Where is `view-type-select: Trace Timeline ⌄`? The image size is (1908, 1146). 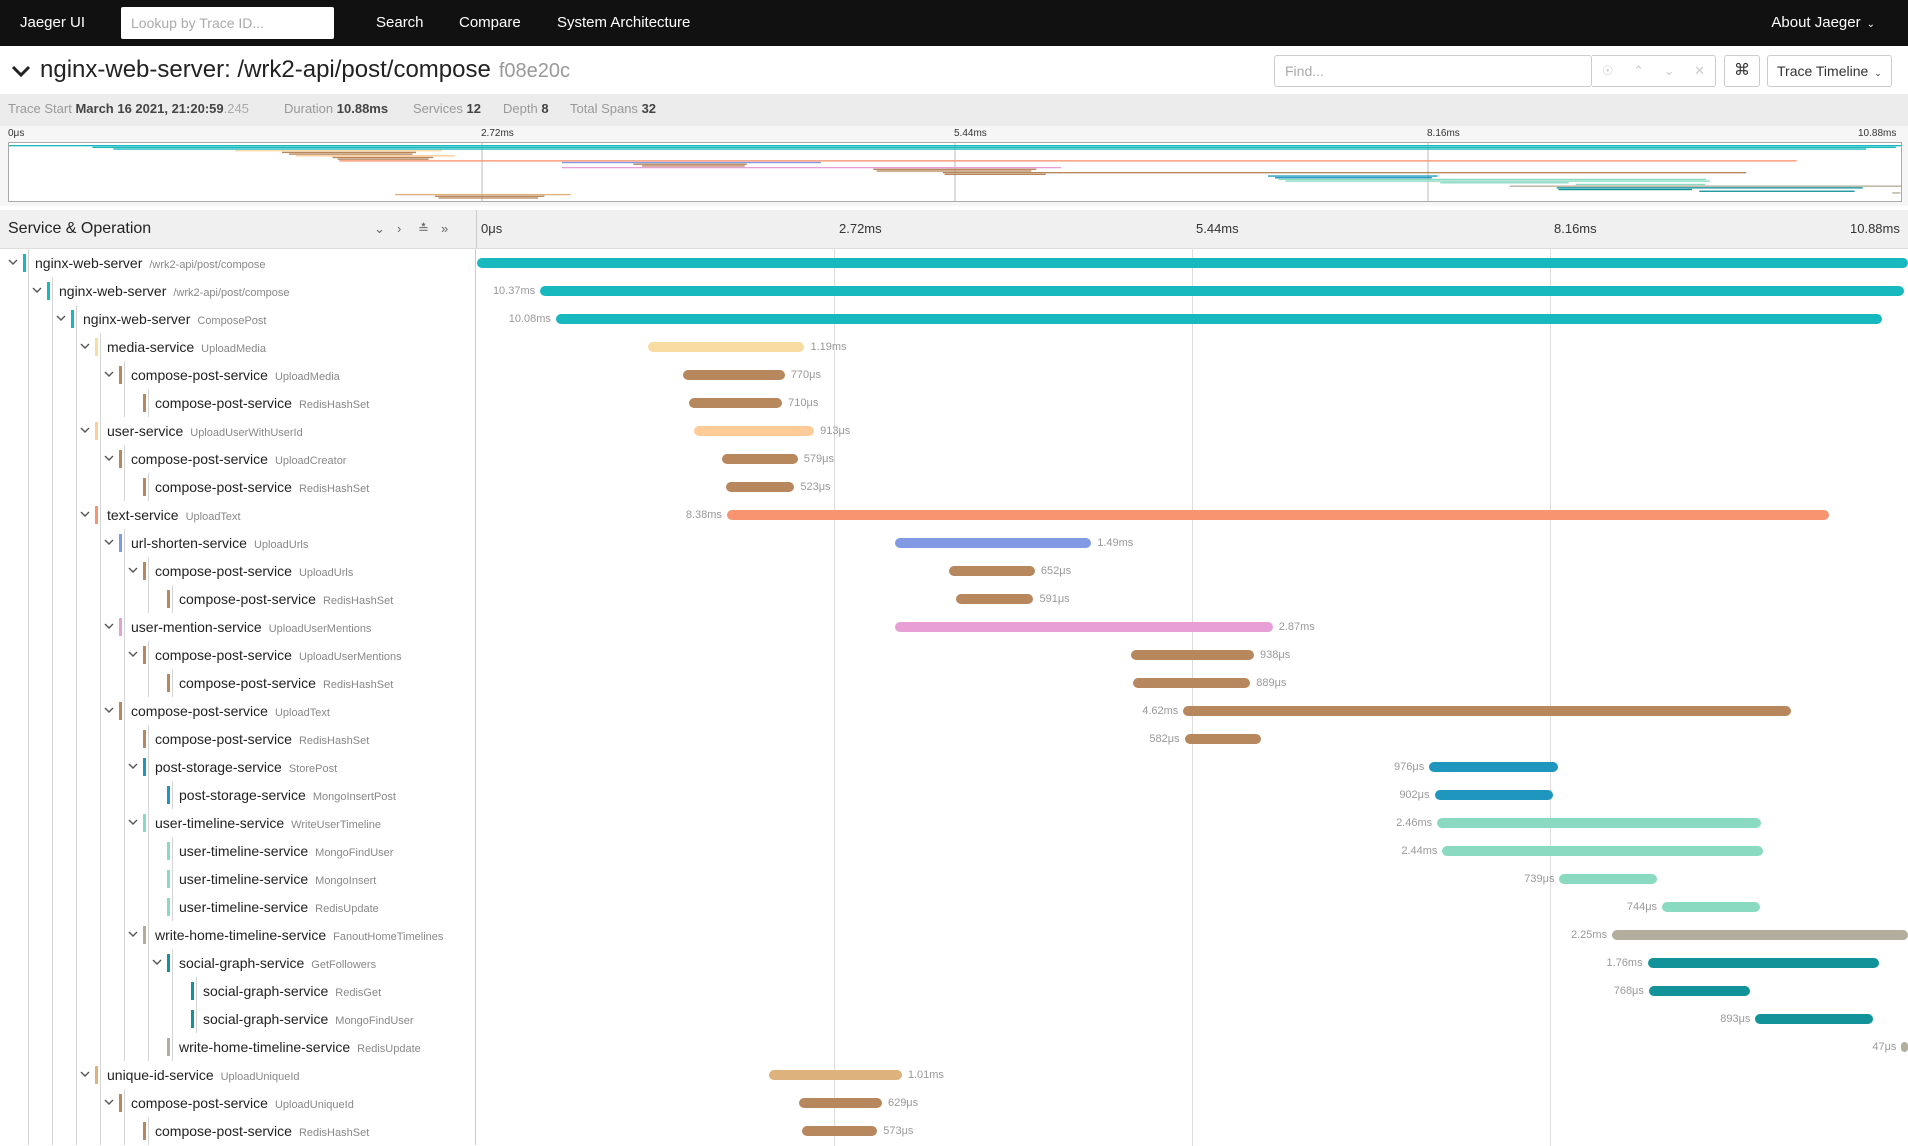
view-type-select: Trace Timeline ⌄ is located at coordinates (1829, 71).